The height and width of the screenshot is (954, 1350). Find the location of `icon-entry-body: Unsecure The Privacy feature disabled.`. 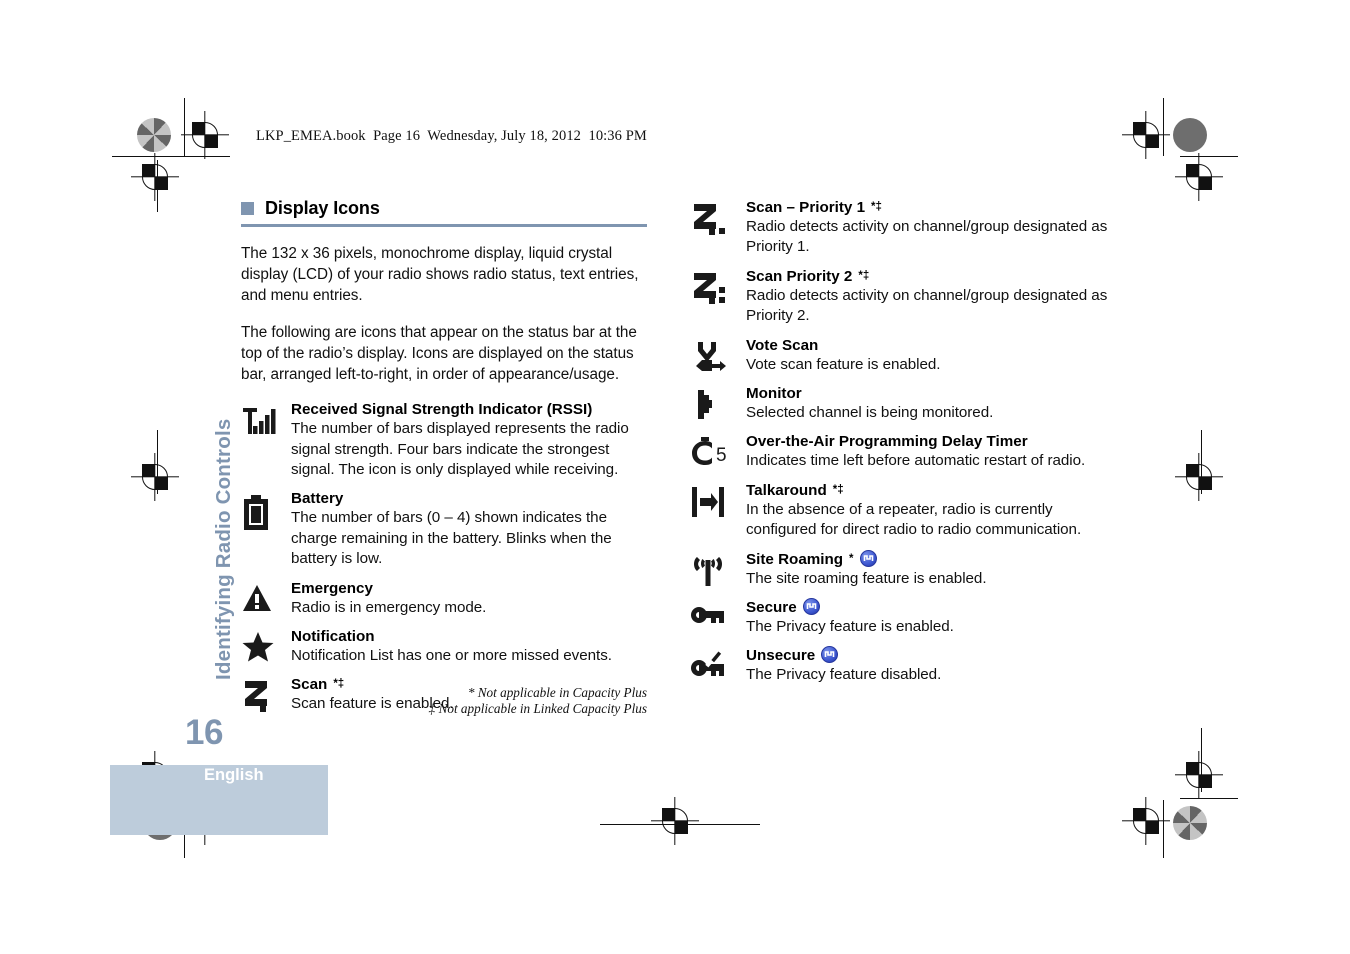

icon-entry-body: Unsecure The Privacy feature disabled. is located at coordinates (928, 665).